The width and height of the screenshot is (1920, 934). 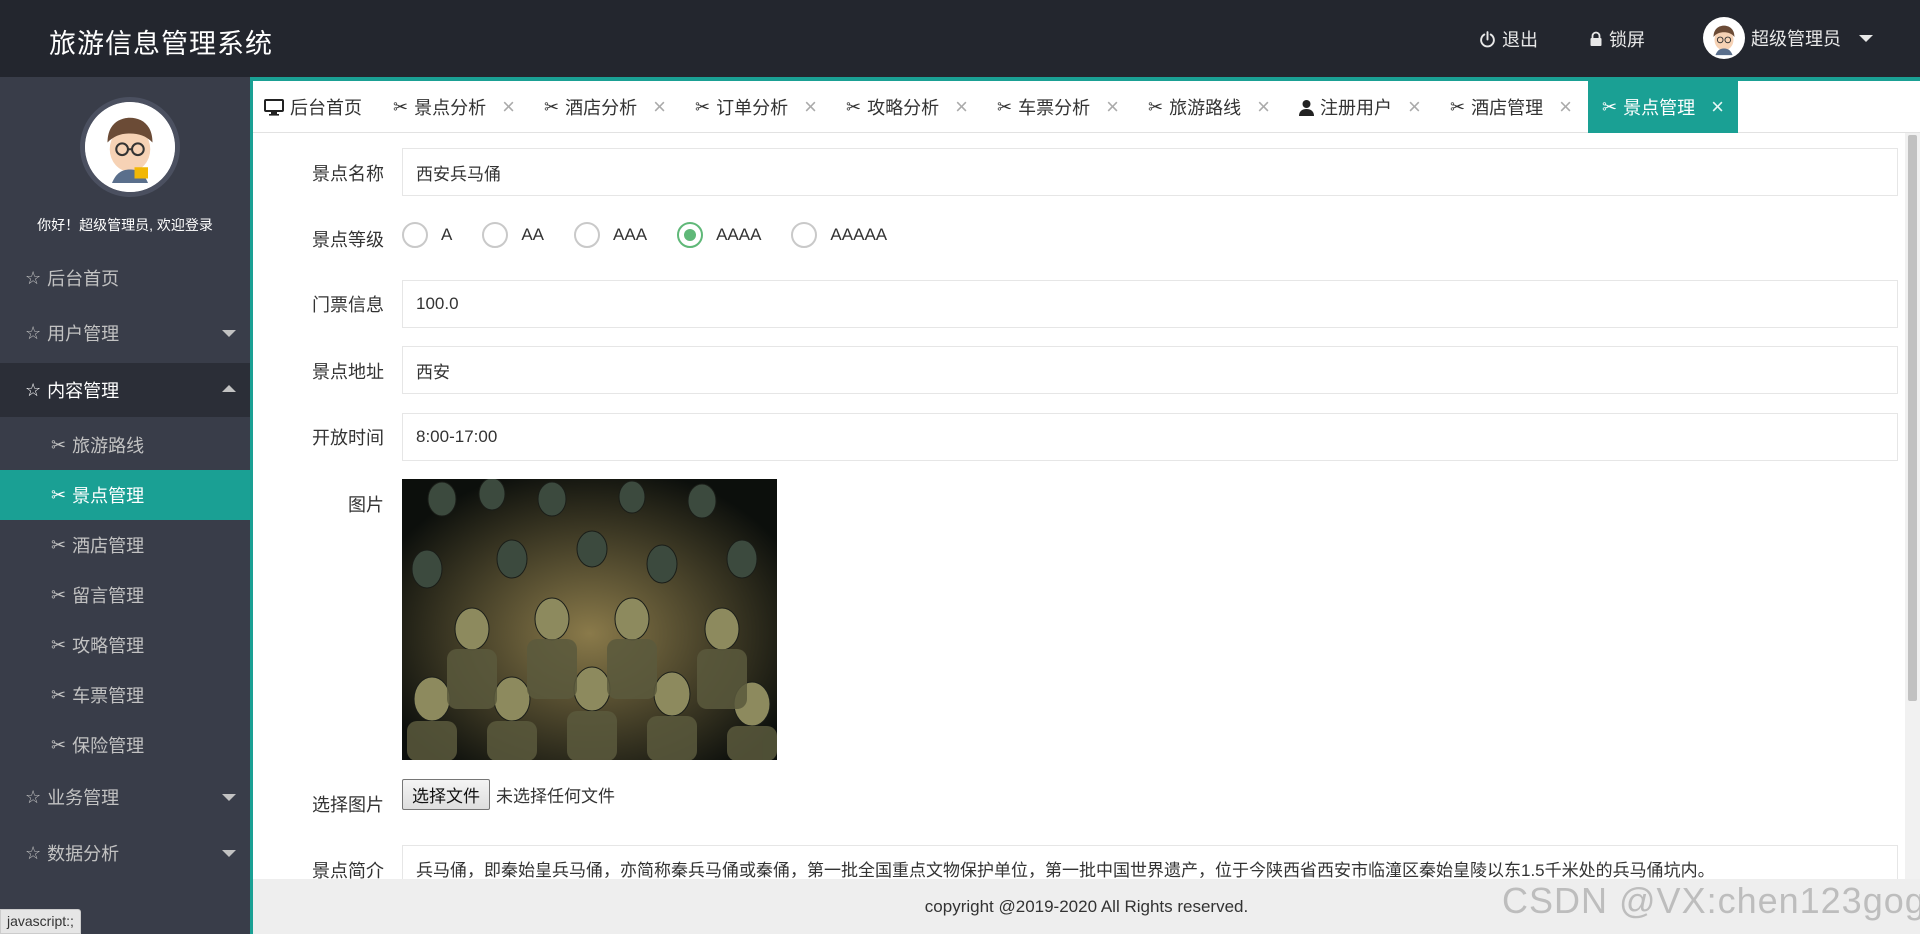 I want to click on nav-group-home: ☆ 后台首页, so click(x=125, y=278).